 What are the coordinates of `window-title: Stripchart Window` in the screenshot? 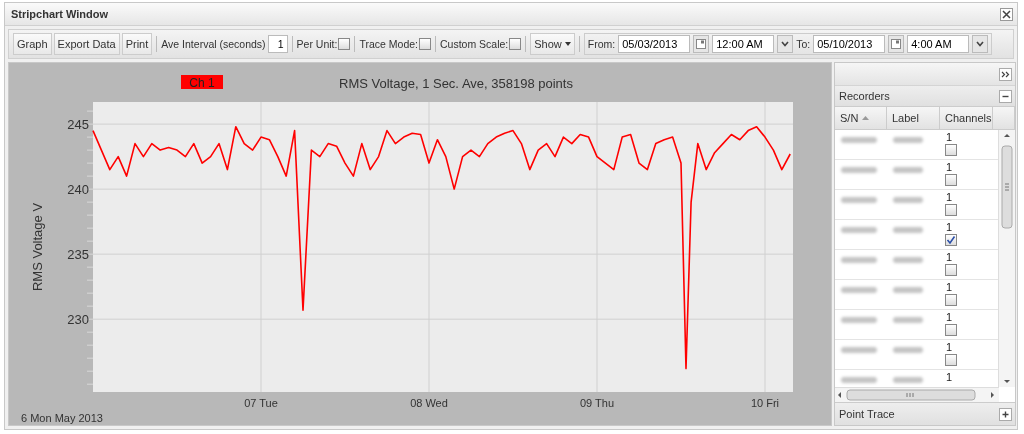 It's located at (60, 14).